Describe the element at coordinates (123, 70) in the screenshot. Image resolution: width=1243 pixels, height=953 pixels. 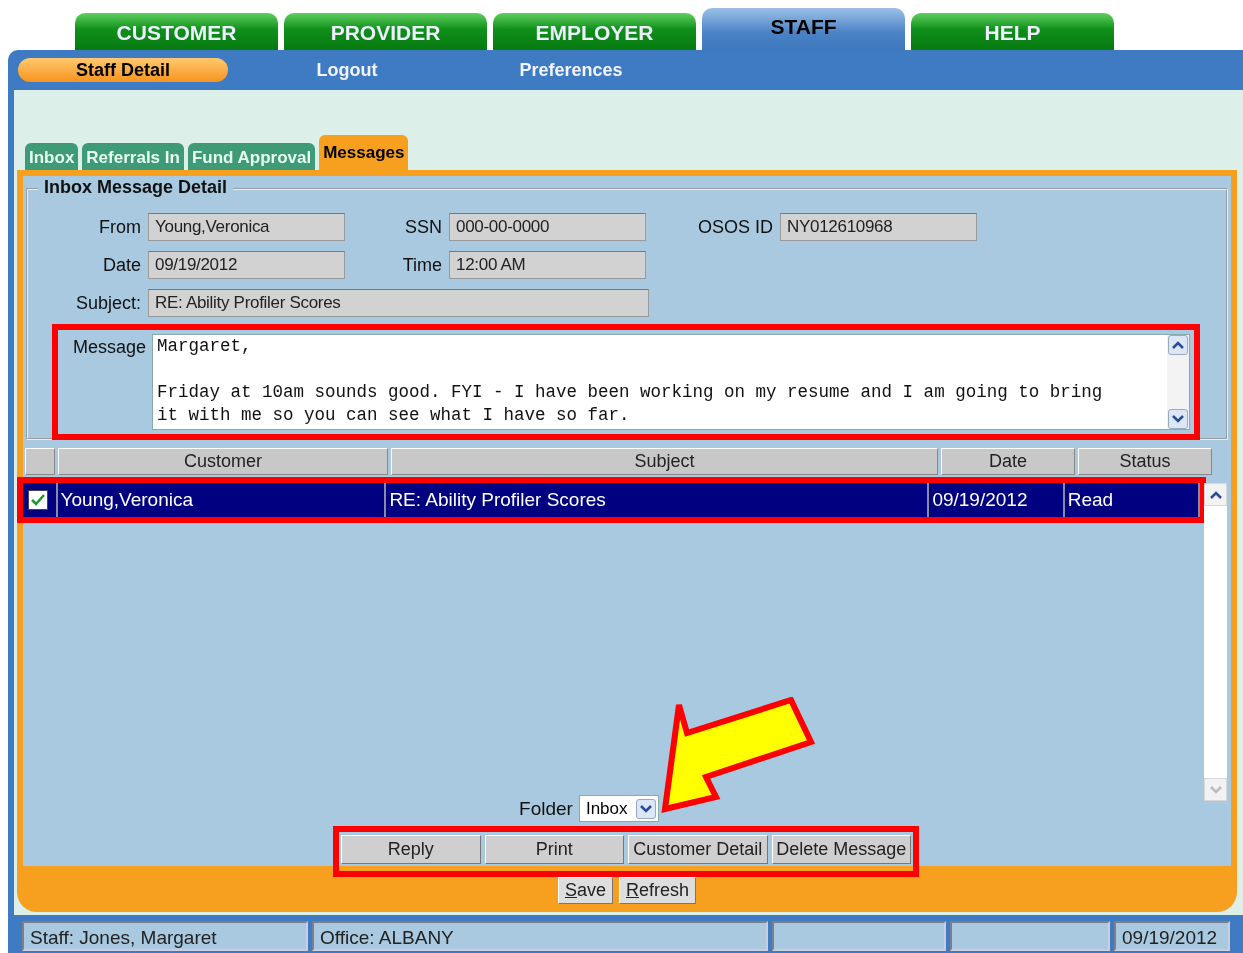
I see `nav-link: Staff Detail` at that location.